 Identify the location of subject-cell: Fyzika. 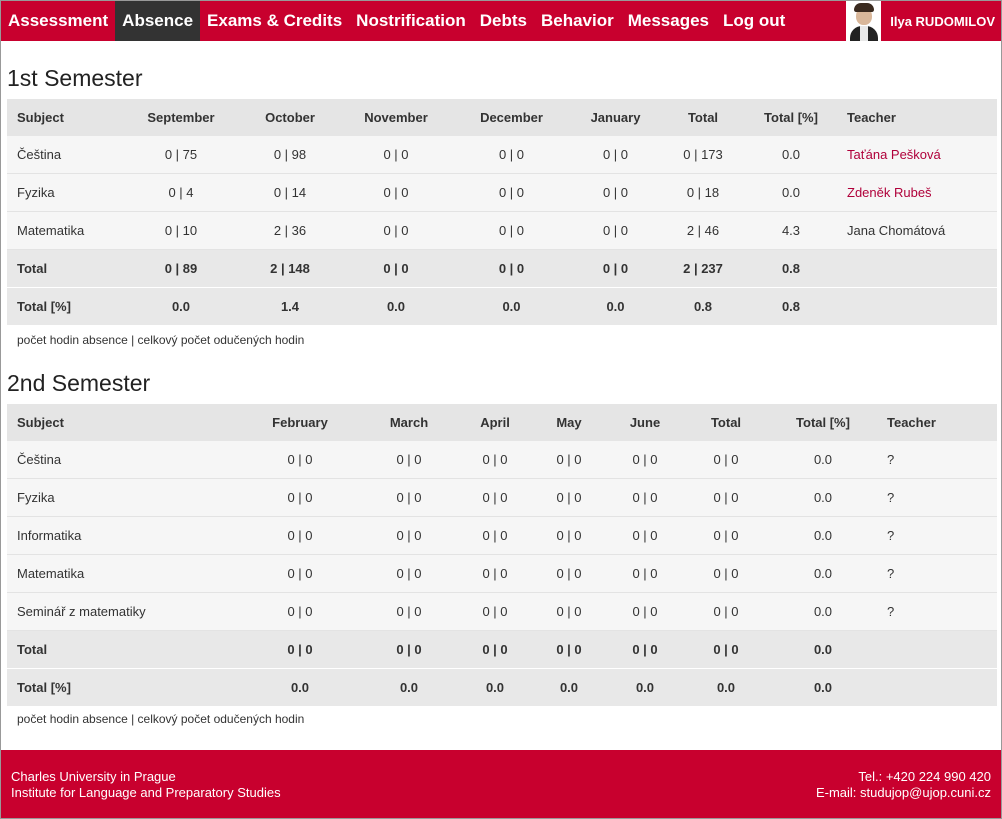
(124, 497).